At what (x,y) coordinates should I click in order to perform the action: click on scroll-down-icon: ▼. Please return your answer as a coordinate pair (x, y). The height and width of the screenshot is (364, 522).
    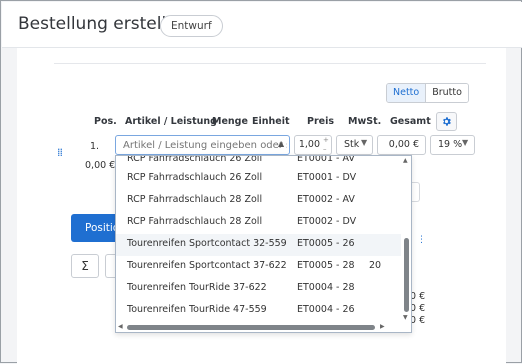
    Looking at the image, I should click on (405, 318).